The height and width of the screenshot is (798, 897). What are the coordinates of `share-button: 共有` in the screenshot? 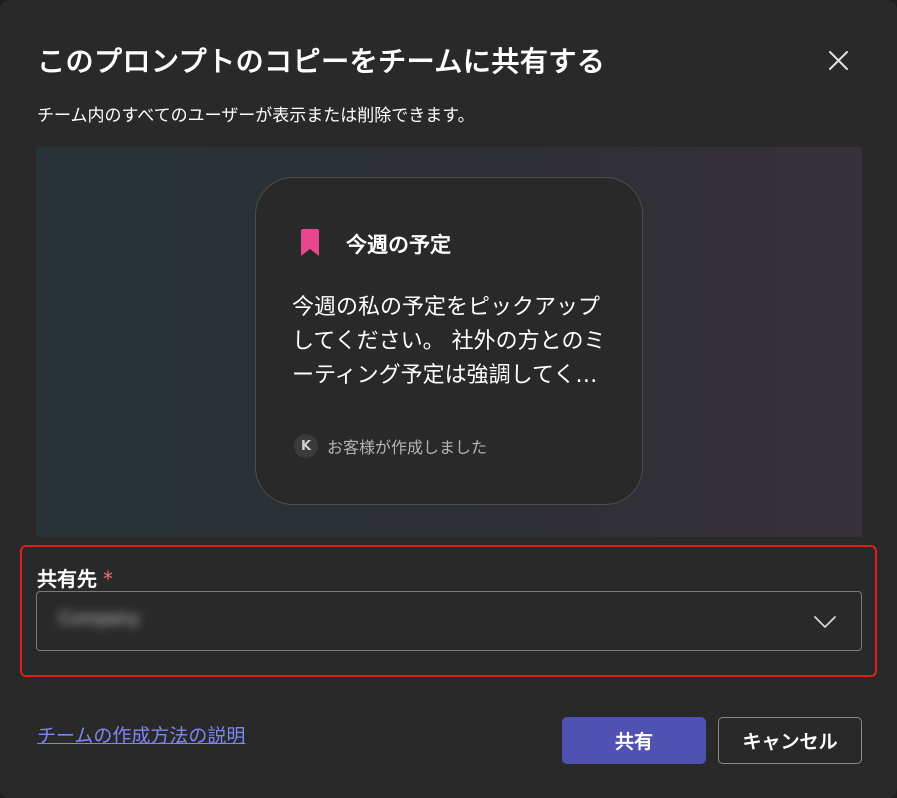 It's located at (634, 740).